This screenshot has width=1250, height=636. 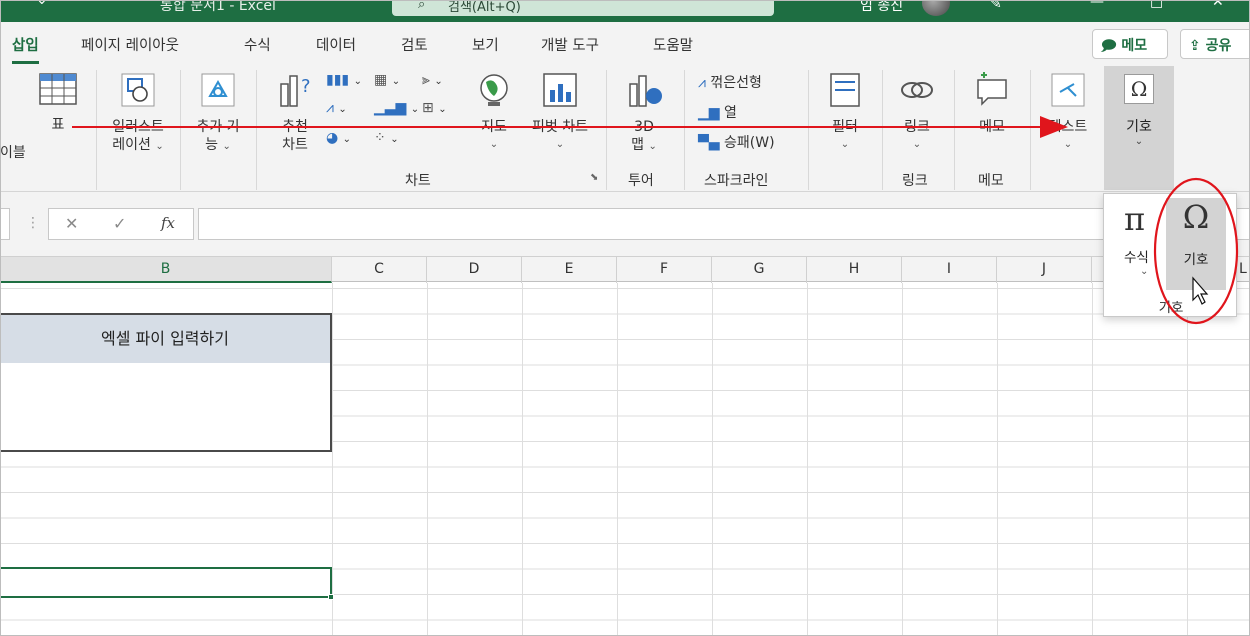 What do you see at coordinates (1068, 112) in the screenshot?
I see `text-button: 텍스트 ⌄` at bounding box center [1068, 112].